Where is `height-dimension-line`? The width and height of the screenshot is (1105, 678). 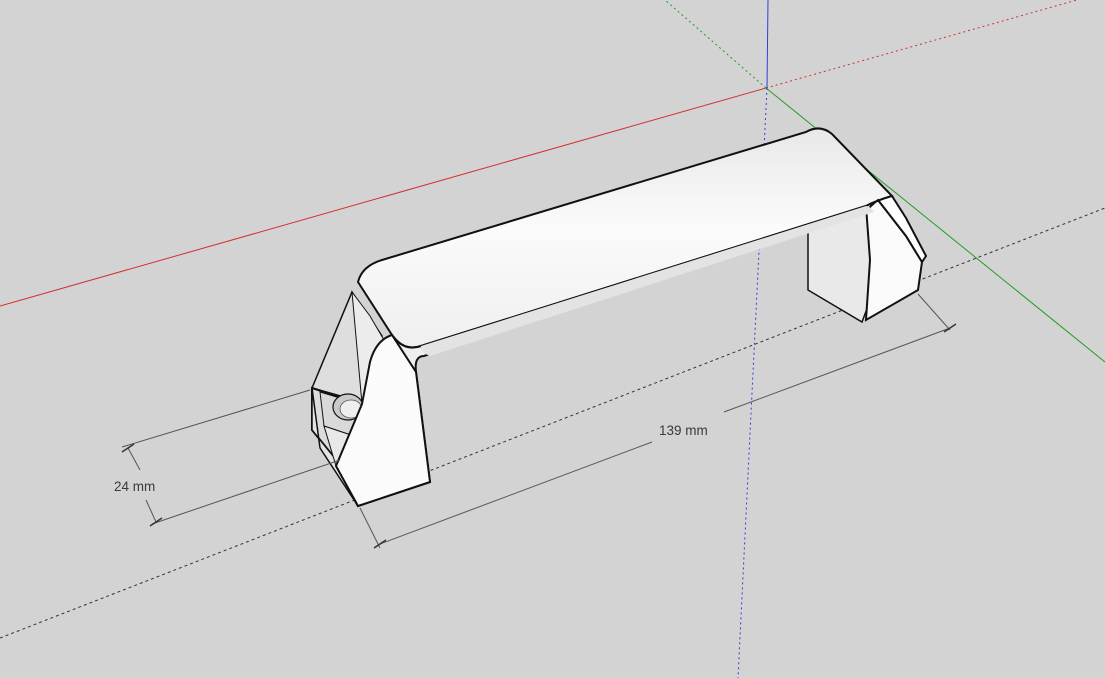 height-dimension-line is located at coordinates (134, 459).